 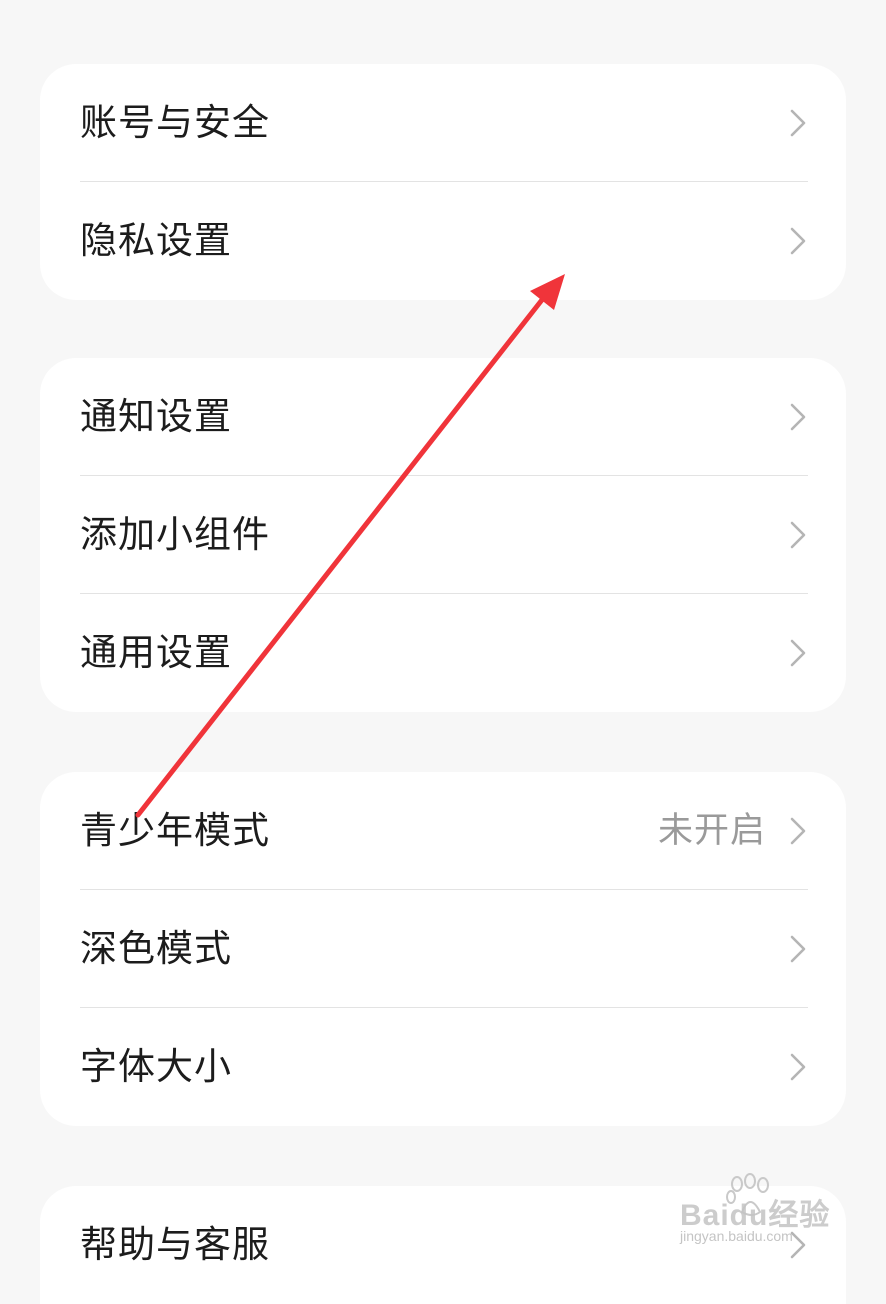 I want to click on settings-item-label: 添加小组件, so click(x=175, y=534).